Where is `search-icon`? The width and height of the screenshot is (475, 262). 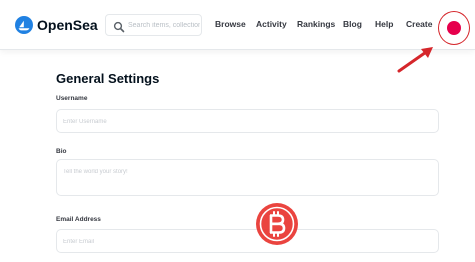
search-icon is located at coordinates (119, 26).